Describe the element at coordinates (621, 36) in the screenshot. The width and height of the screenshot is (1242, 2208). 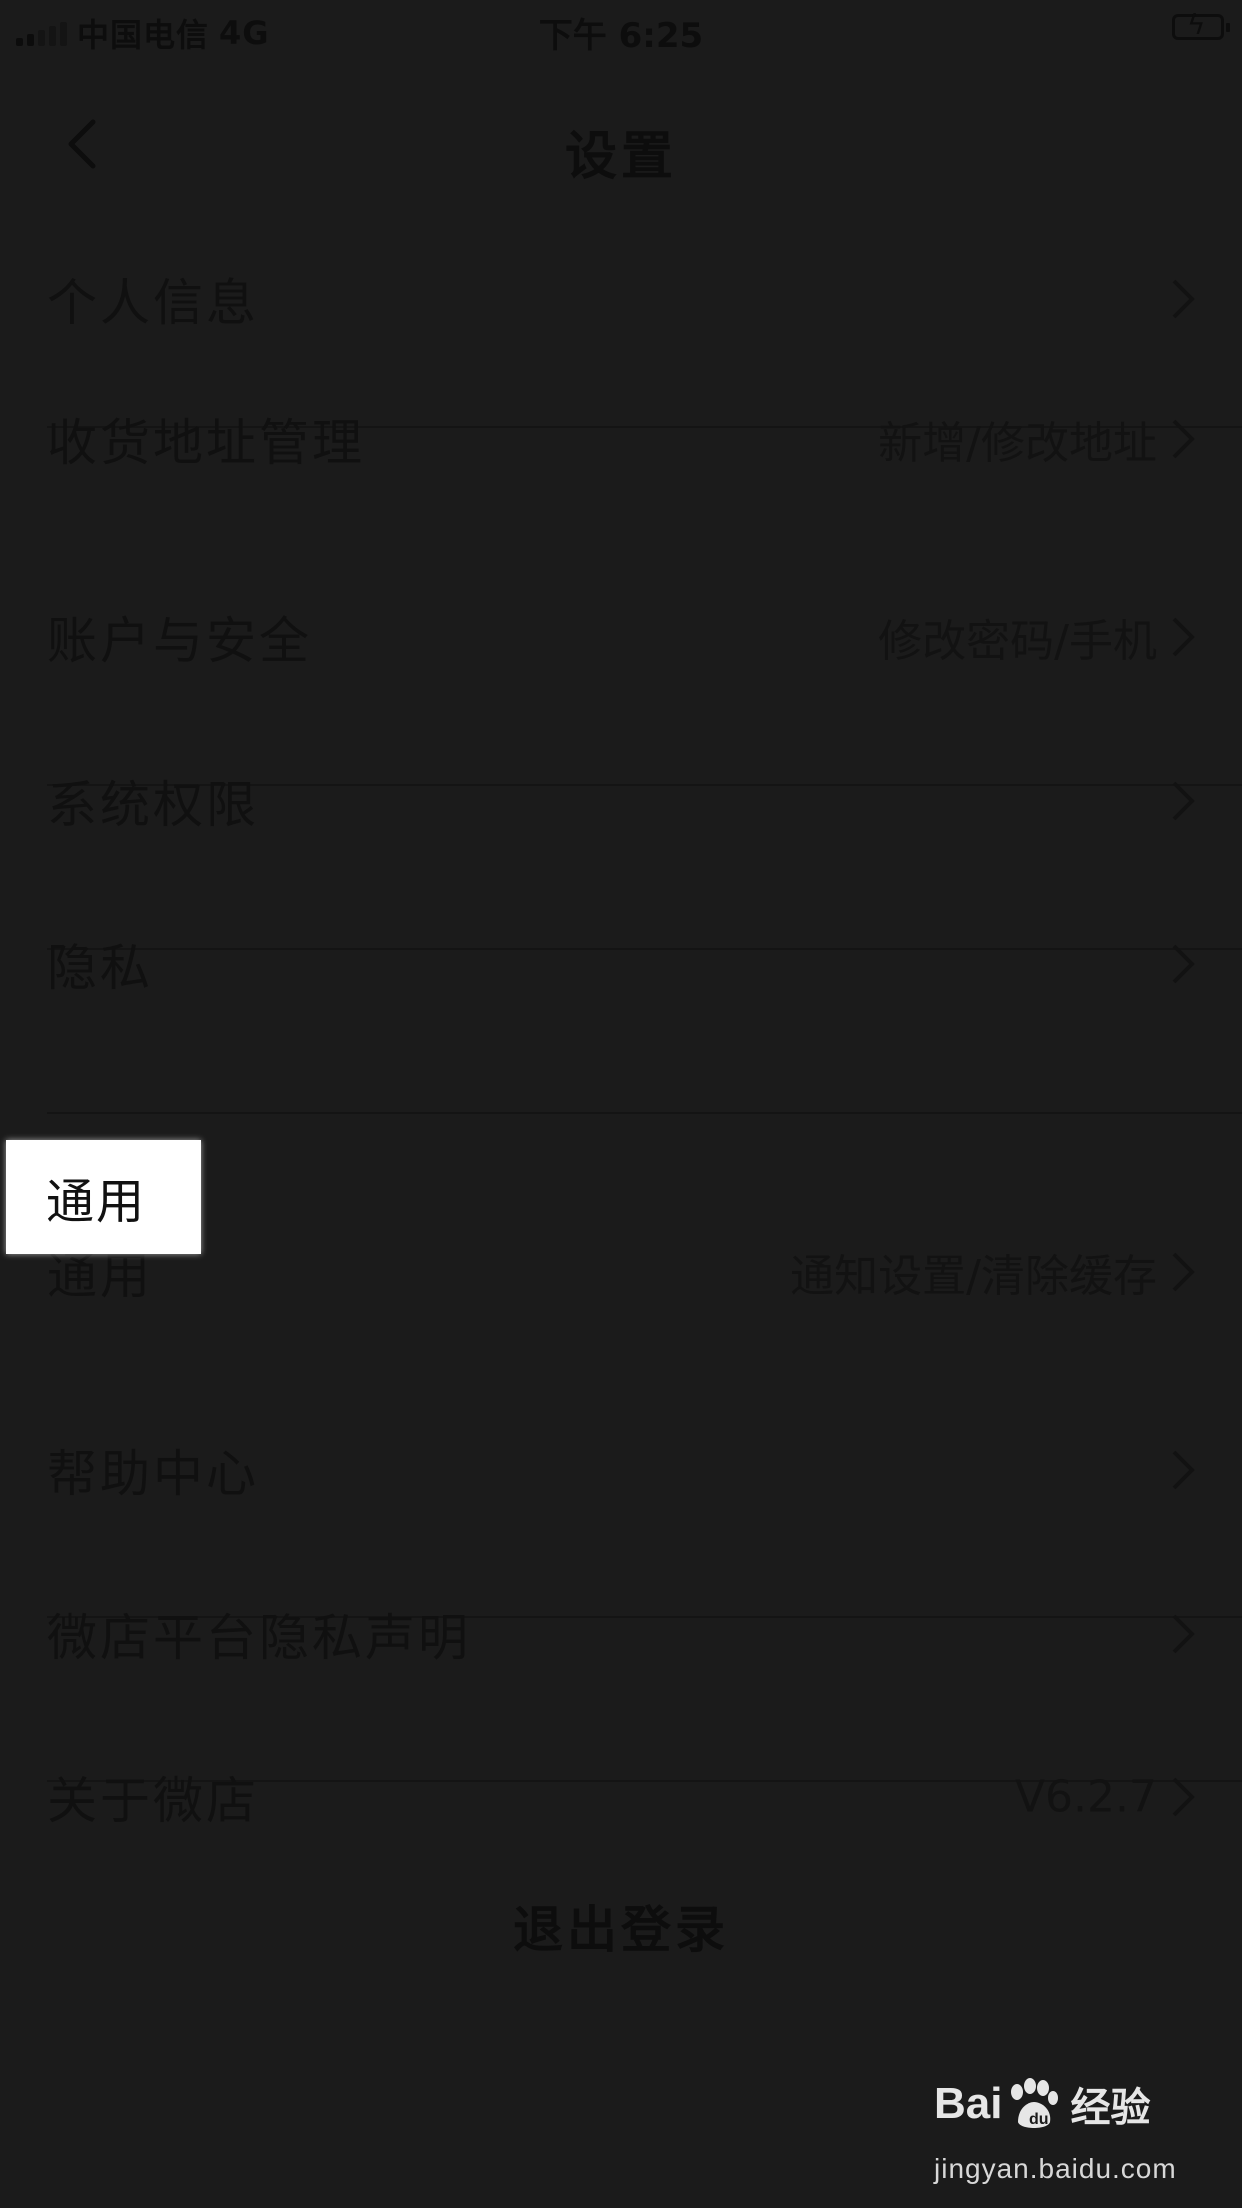
I see `status-time: 下午 6:25` at that location.